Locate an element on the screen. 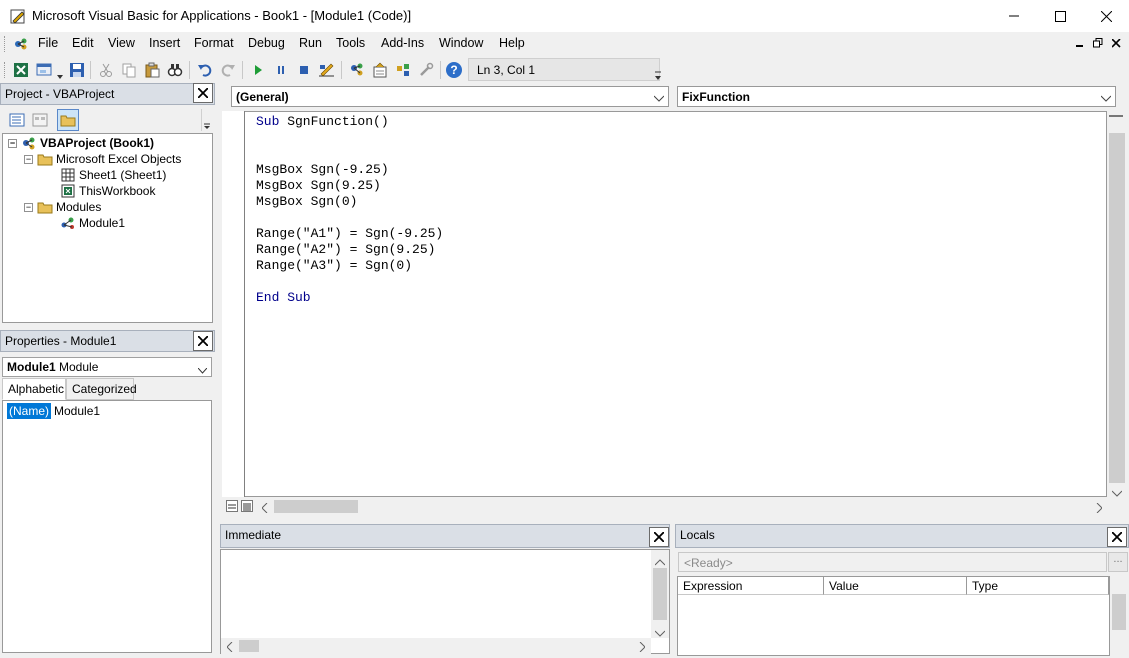 The image size is (1129, 658). immediate-window is located at coordinates (445, 601).